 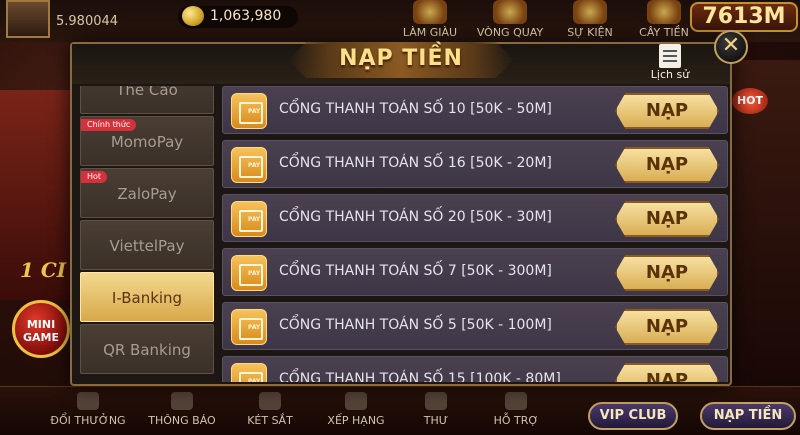 I want to click on nav-label: SỰ KIỆN, so click(x=590, y=32).